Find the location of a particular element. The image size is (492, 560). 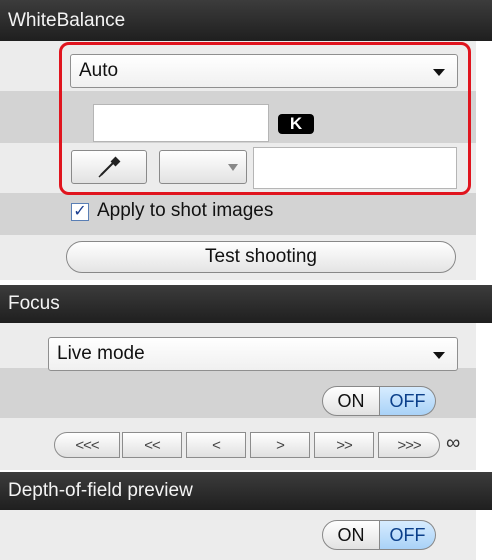

dropdown-arrow-icon is located at coordinates (439, 355).